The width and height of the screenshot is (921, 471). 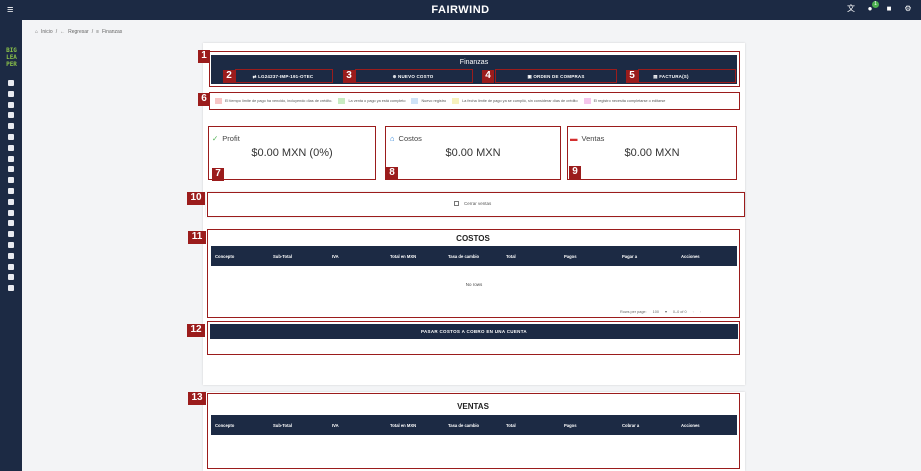 What do you see at coordinates (488, 76) in the screenshot?
I see `annotation-number: 4` at bounding box center [488, 76].